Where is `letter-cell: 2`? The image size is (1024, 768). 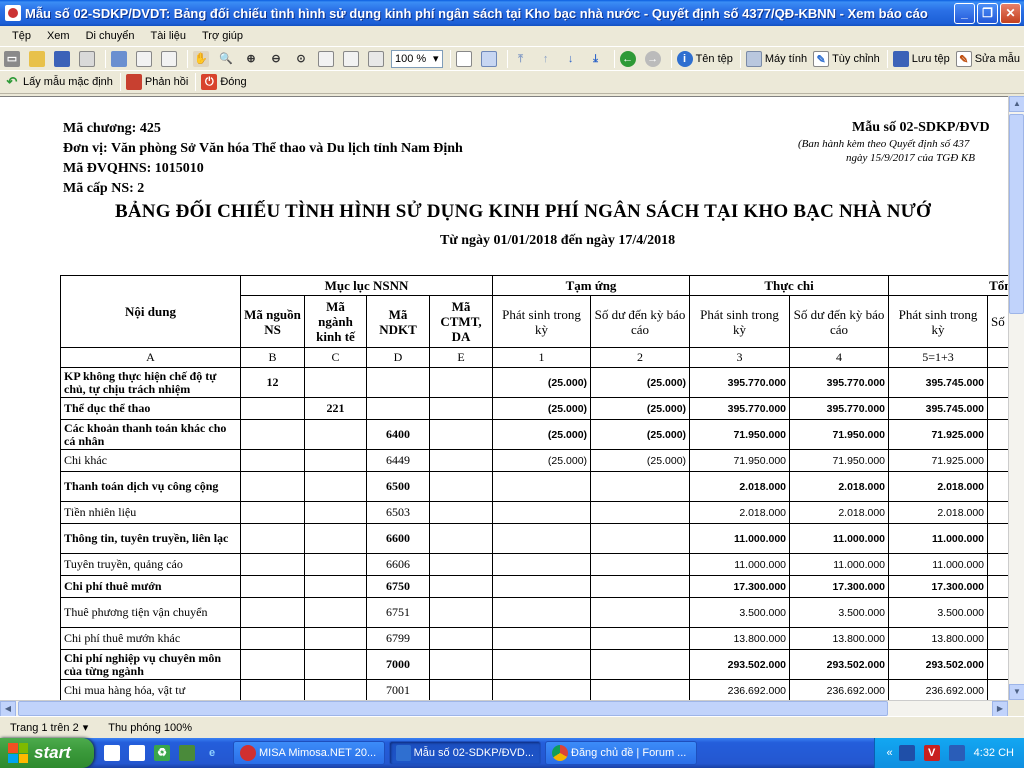
letter-cell: 2 is located at coordinates (640, 357).